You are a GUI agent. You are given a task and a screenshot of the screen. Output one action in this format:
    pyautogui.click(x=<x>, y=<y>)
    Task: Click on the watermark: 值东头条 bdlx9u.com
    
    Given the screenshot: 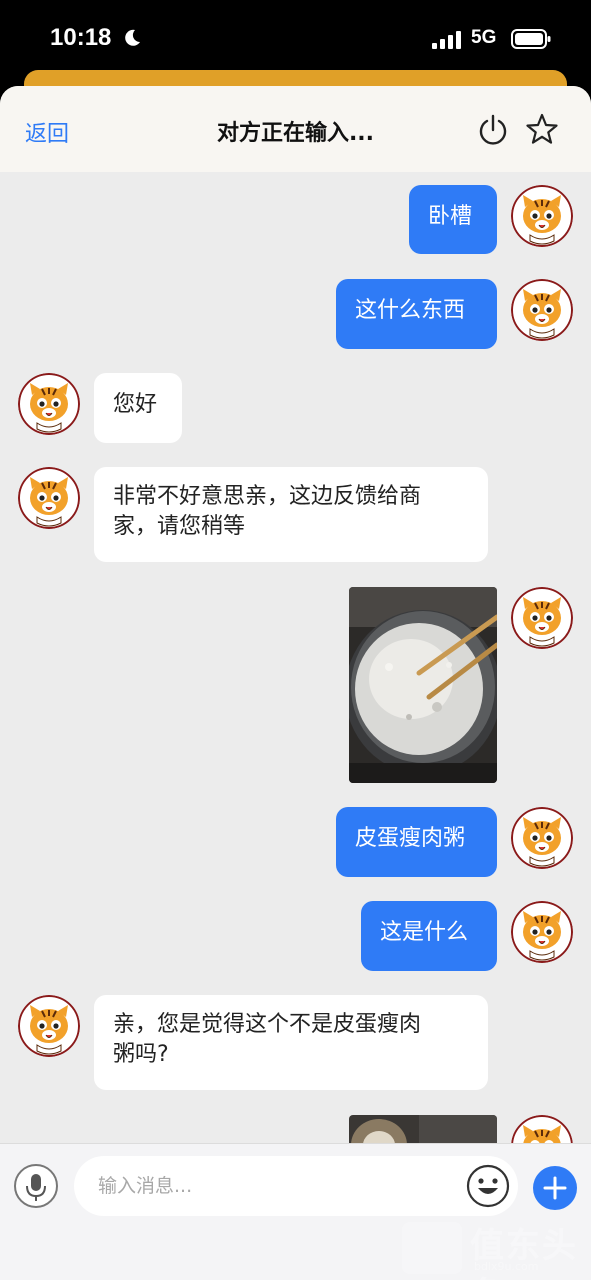 What is the action you would take?
    pyautogui.click(x=495, y=1248)
    